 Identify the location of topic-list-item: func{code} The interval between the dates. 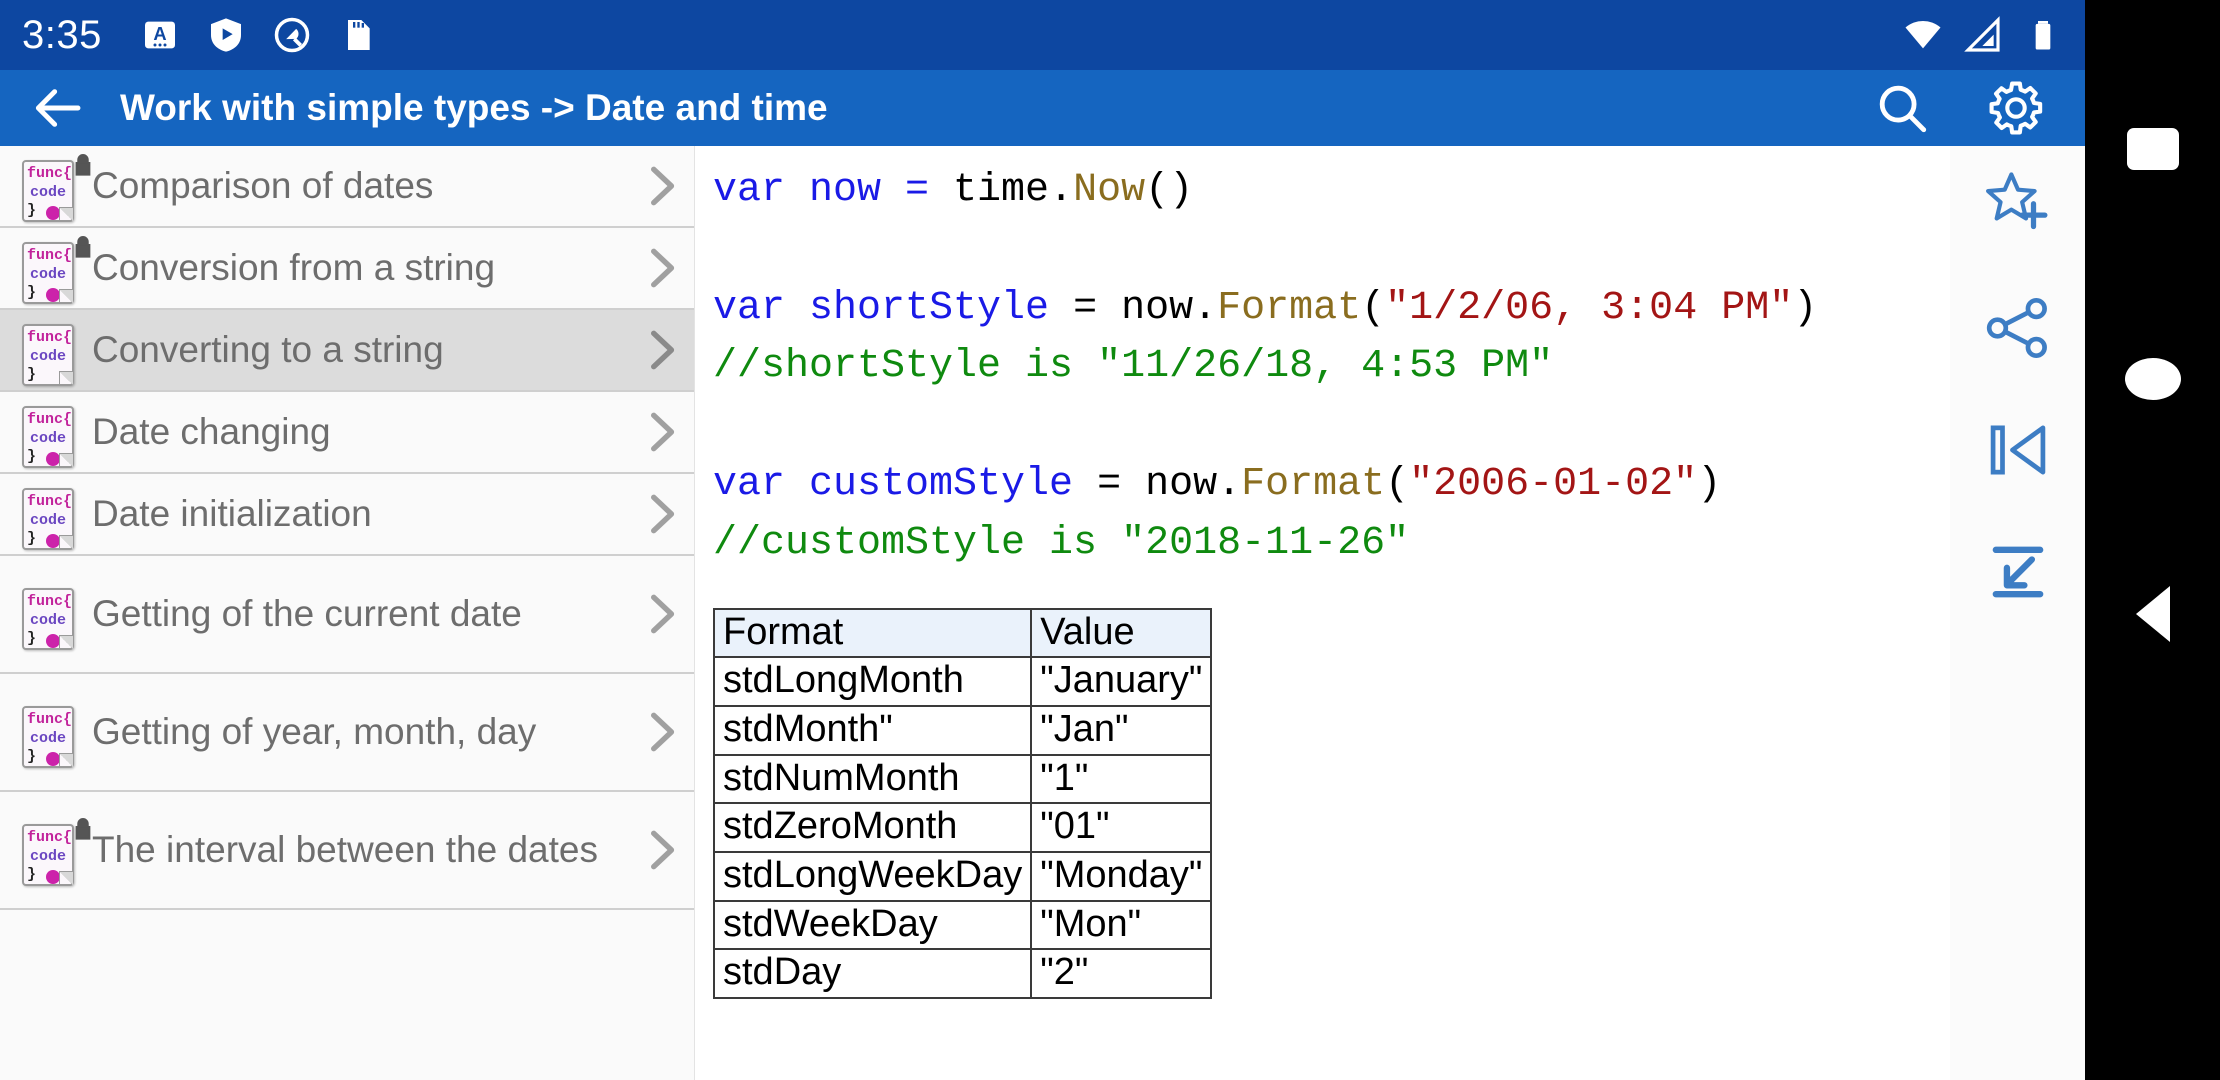
(347, 851).